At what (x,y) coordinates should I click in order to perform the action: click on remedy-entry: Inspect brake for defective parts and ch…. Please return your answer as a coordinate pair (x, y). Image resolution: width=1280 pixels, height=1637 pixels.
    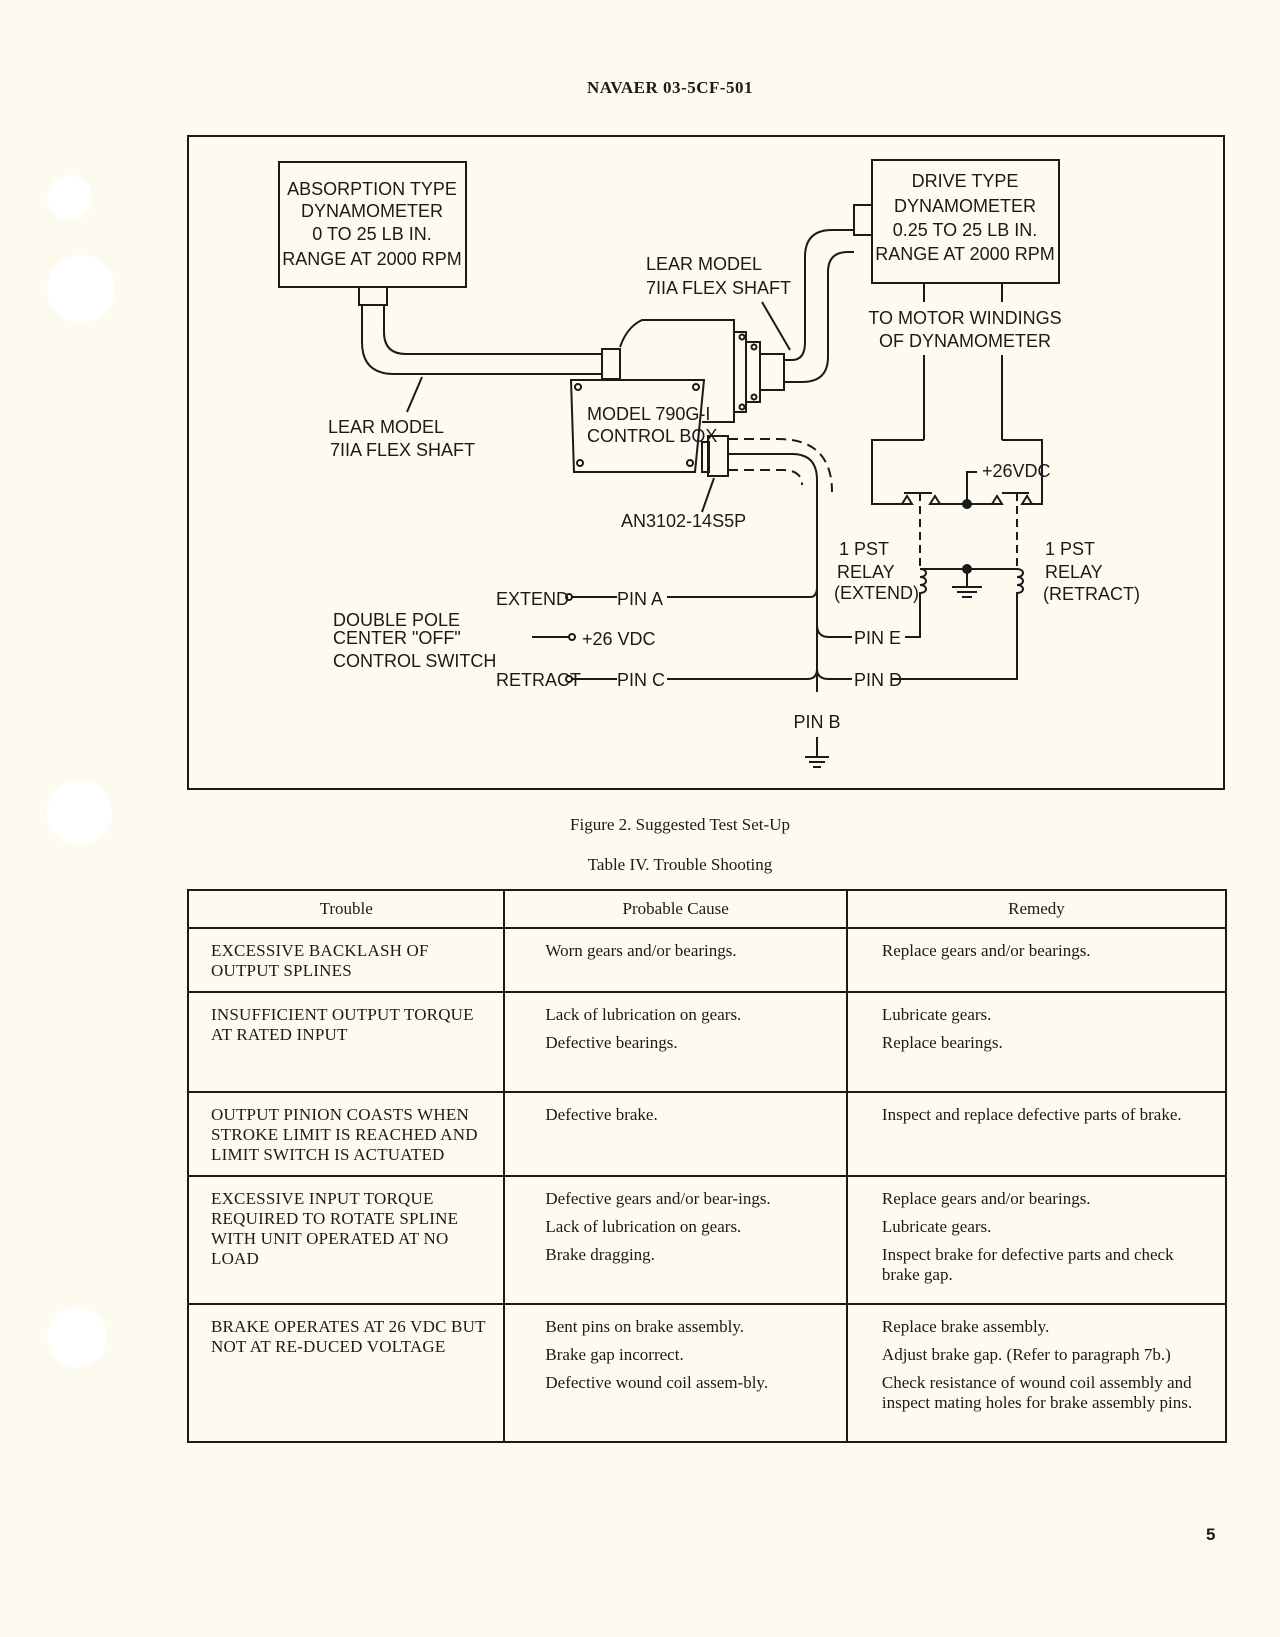
    Looking at the image, I should click on (1027, 1264).